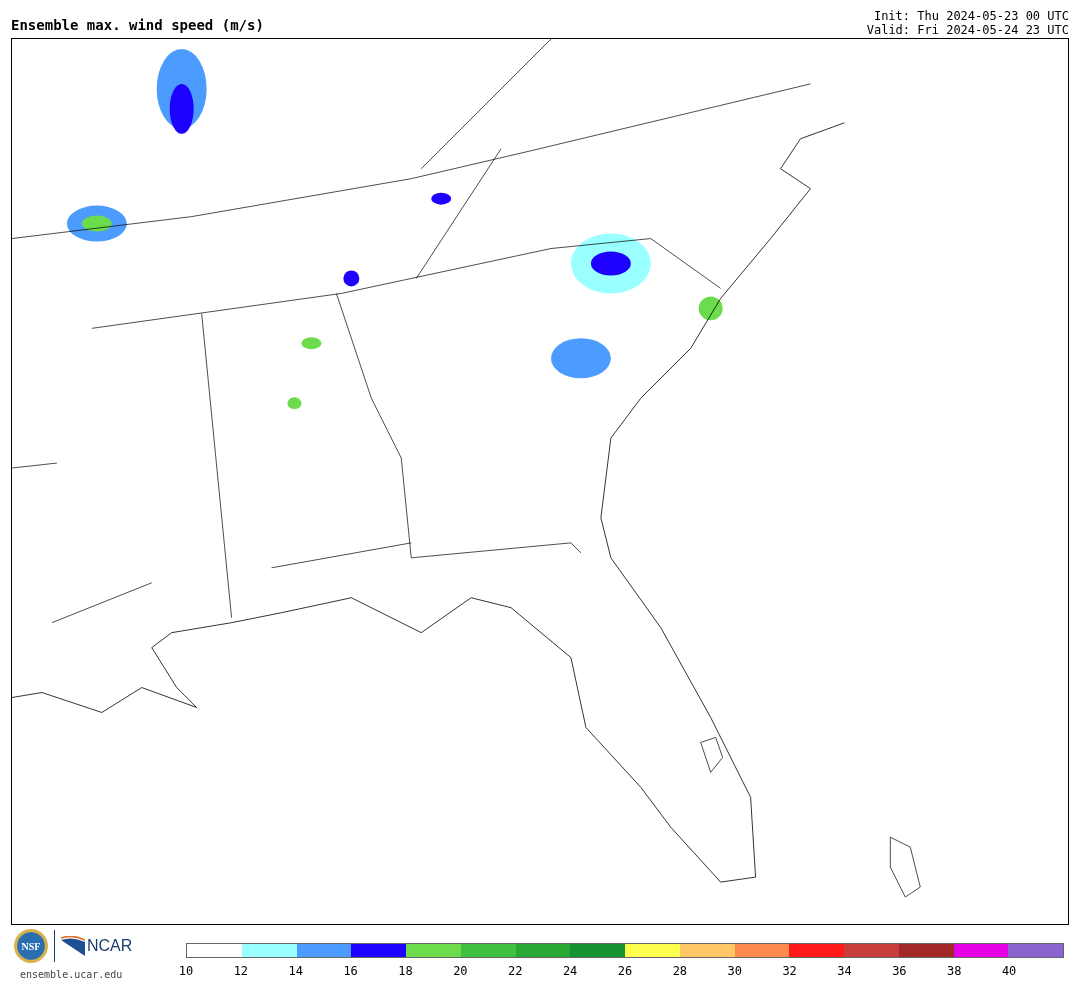  I want to click on nsf-logo: NSF, so click(31, 946).